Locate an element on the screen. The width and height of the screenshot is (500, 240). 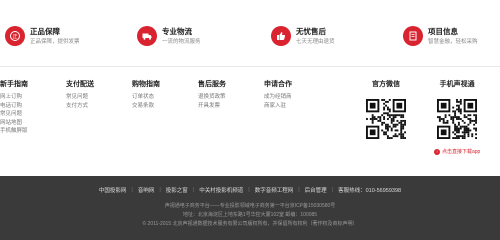
footer-link: 网站地图 is located at coordinates (14, 123).